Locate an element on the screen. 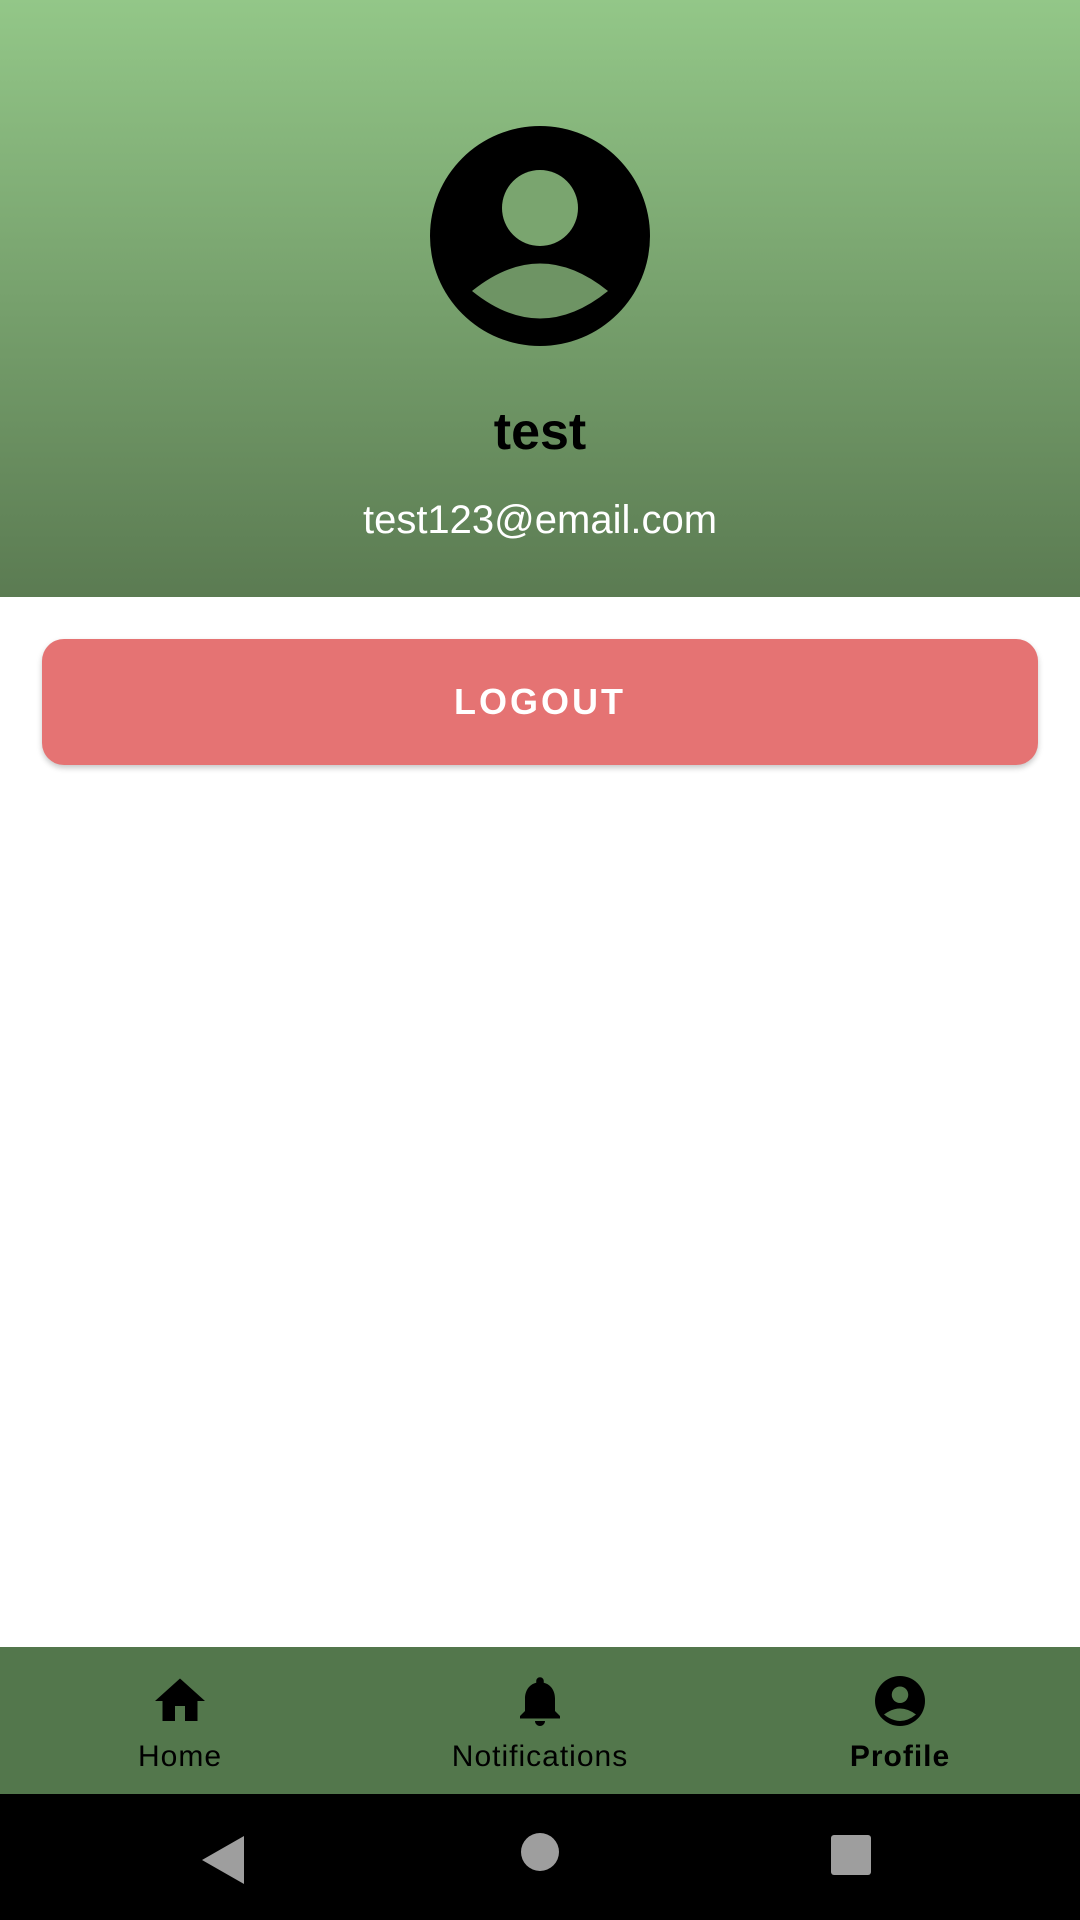 The image size is (1080, 1920). bottom-navigation-bar: Home Notifications Profile is located at coordinates (540, 1720).